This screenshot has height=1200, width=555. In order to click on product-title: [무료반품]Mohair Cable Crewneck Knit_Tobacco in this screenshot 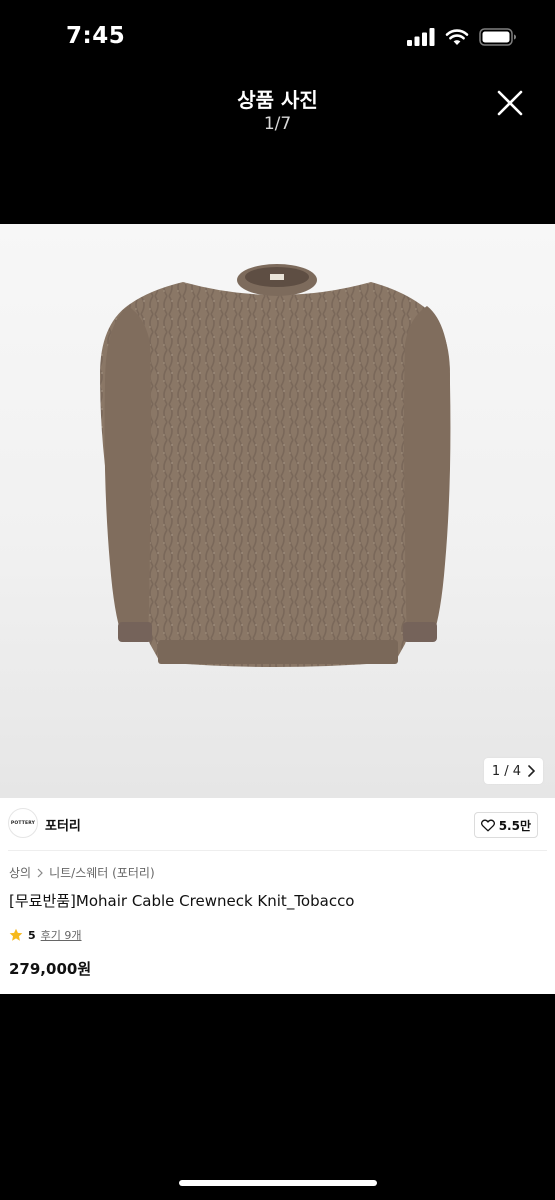, I will do `click(182, 901)`.